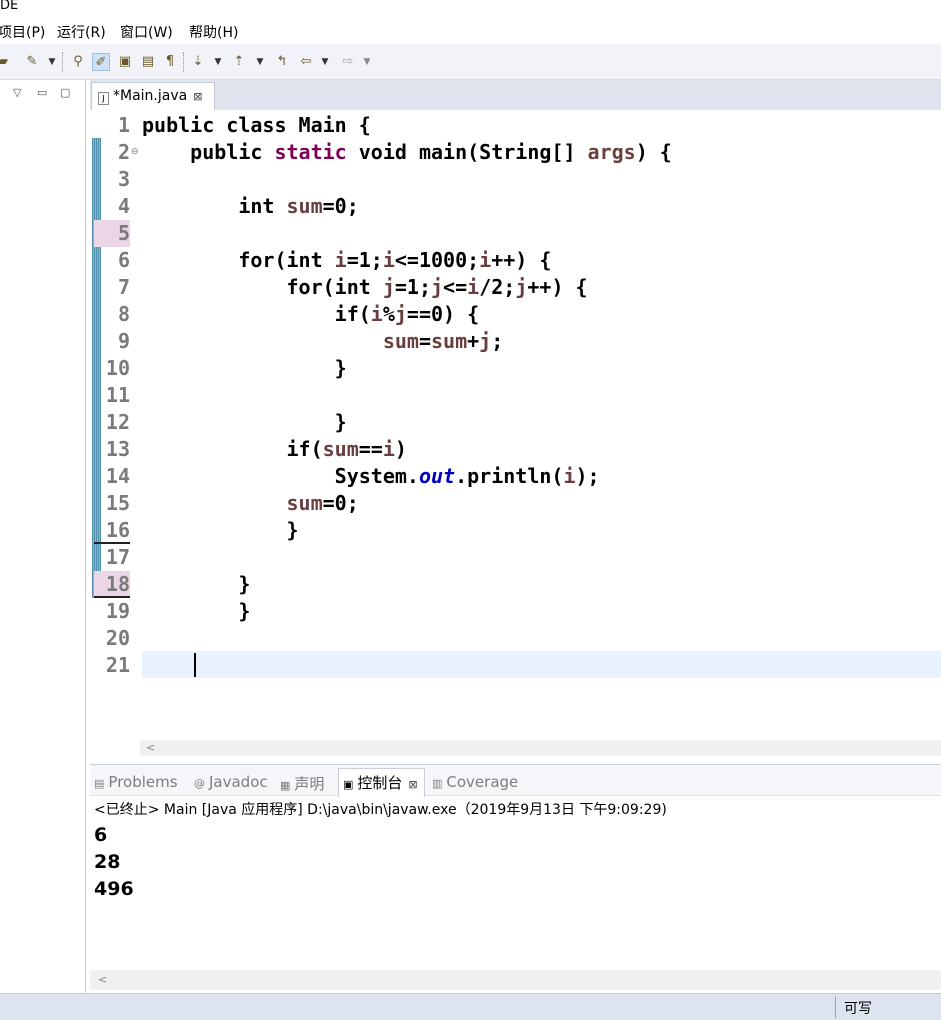 The height and width of the screenshot is (1020, 941). I want to click on toggle-breadcrumb-icon: ▣, so click(125, 62).